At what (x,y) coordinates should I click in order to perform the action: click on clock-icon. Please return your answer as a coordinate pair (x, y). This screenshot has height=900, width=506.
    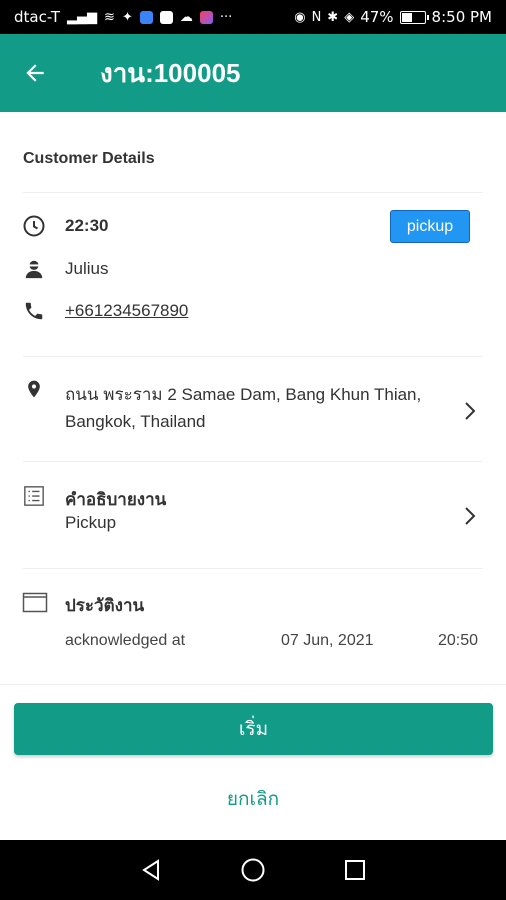
    Looking at the image, I should click on (34, 226).